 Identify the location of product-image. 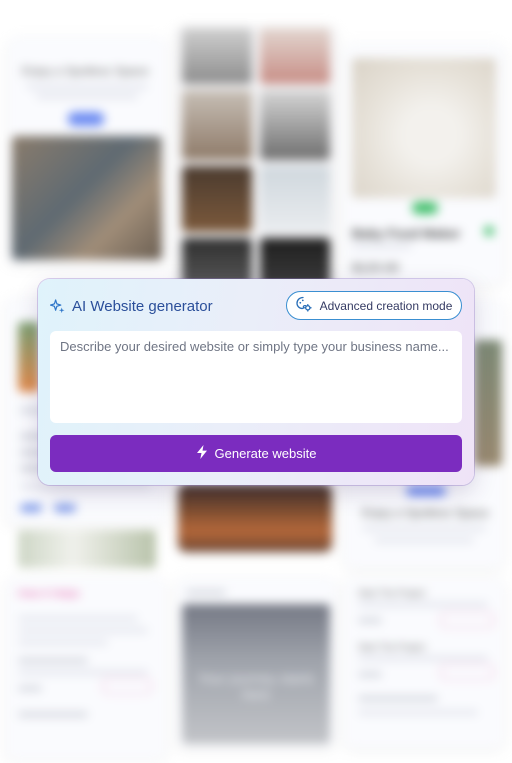
(424, 128).